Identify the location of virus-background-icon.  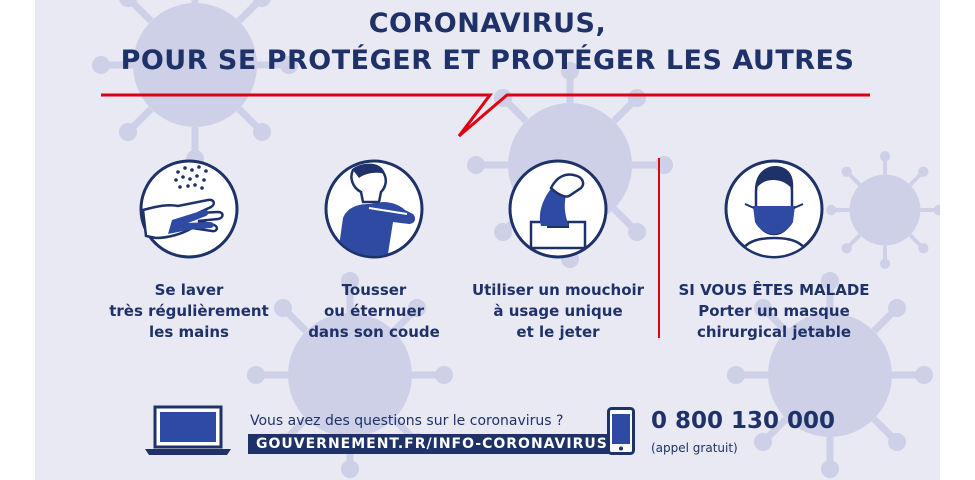
(883, 210).